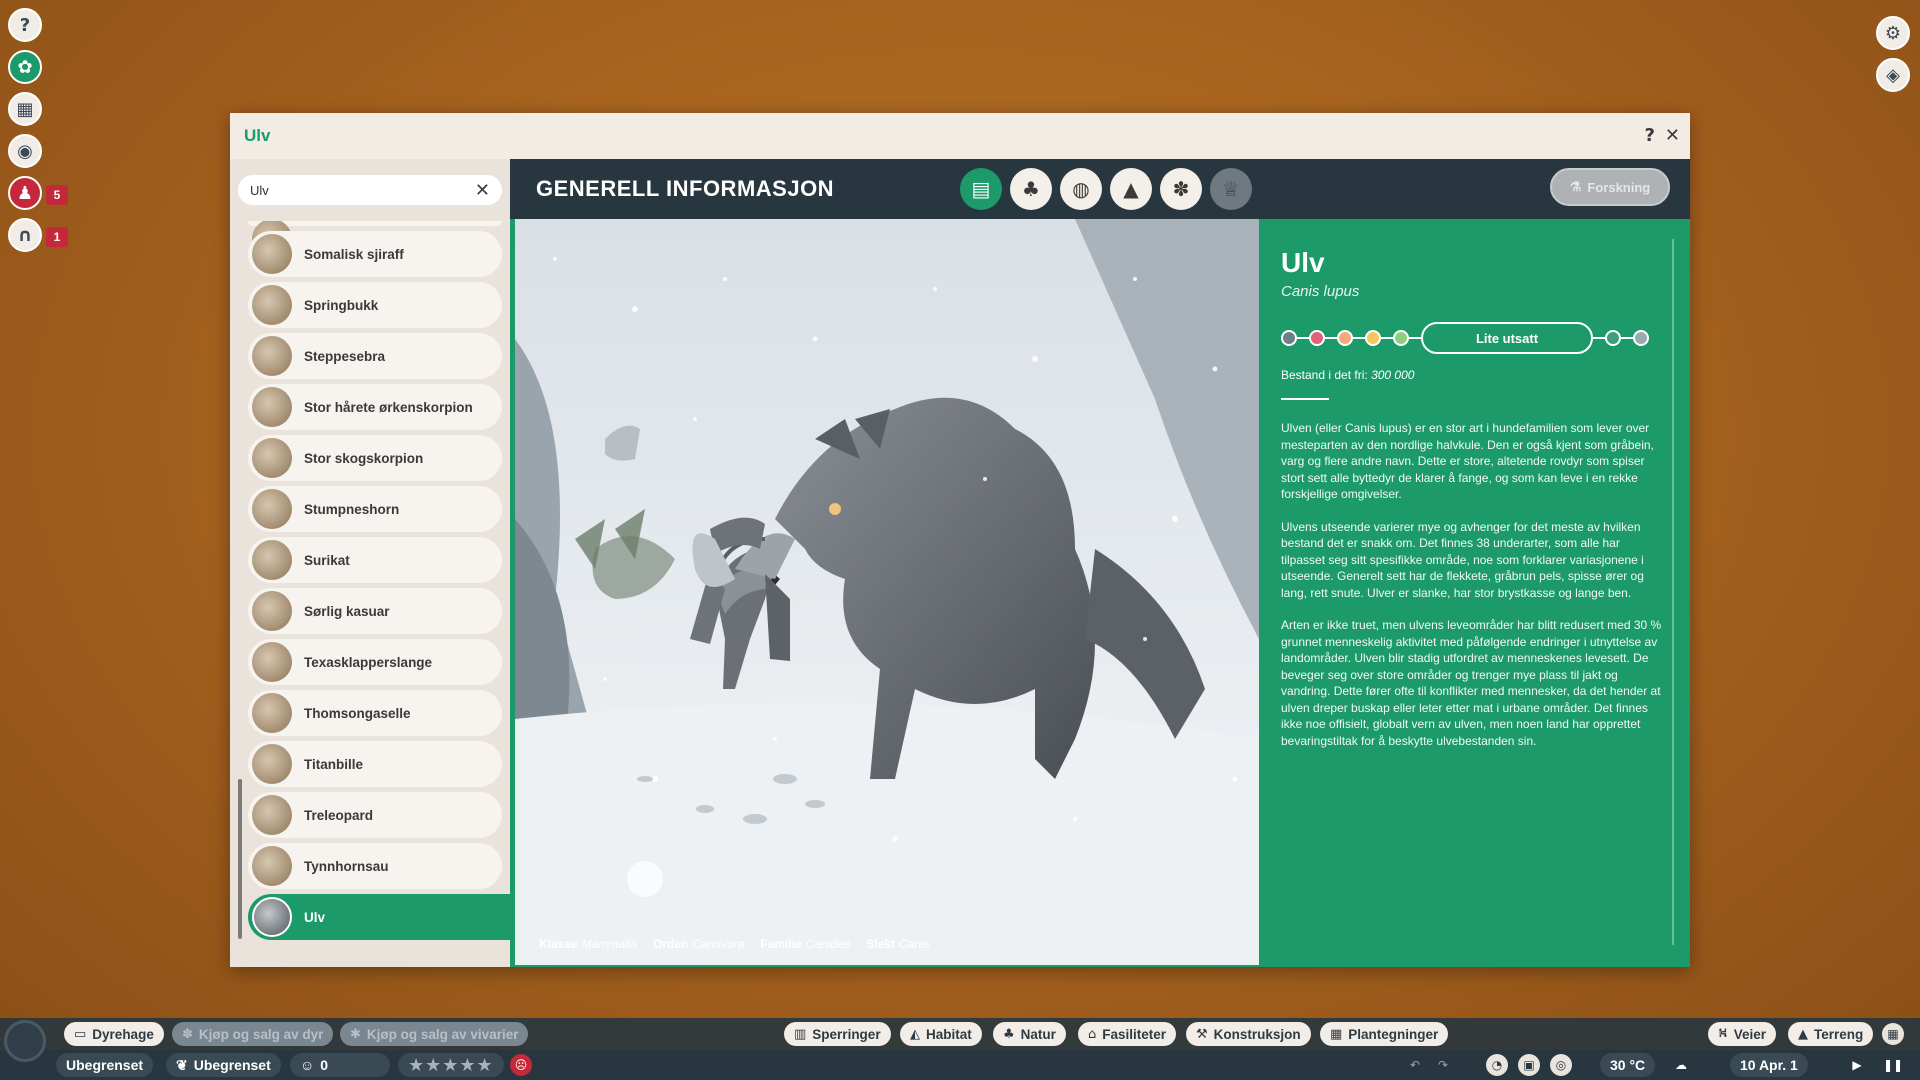 This screenshot has height=1080, width=1920. Describe the element at coordinates (1473, 375) in the screenshot. I see `population-line: Bestand i det fri: 300 000` at that location.